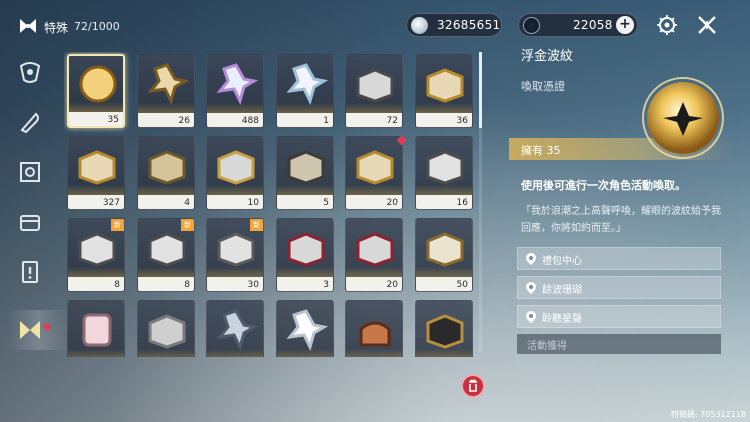 The image size is (750, 422). I want to click on helm-icon, so click(667, 25).